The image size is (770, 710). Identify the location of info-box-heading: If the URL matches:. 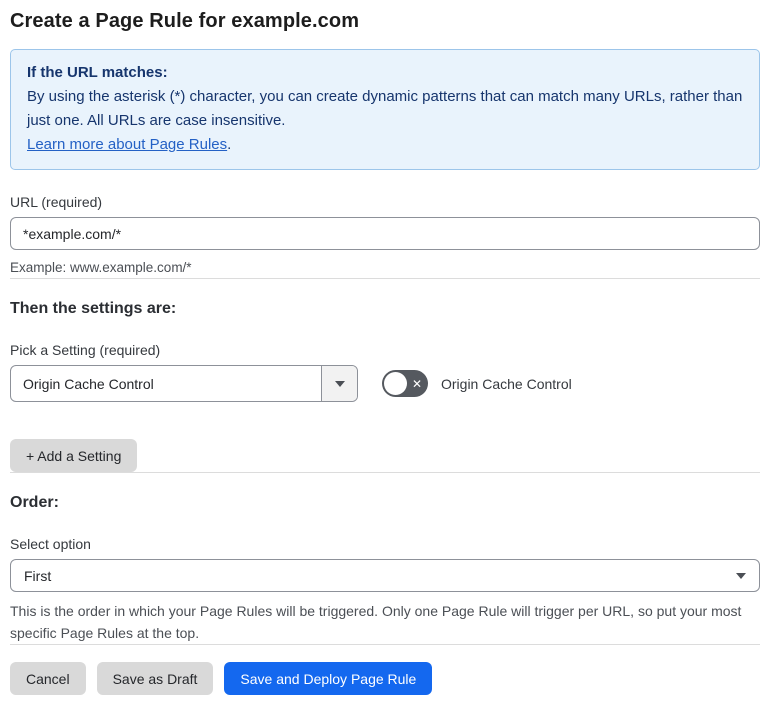
(97, 72).